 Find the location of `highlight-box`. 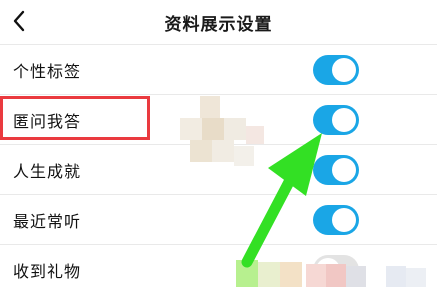

highlight-box is located at coordinates (75, 118).